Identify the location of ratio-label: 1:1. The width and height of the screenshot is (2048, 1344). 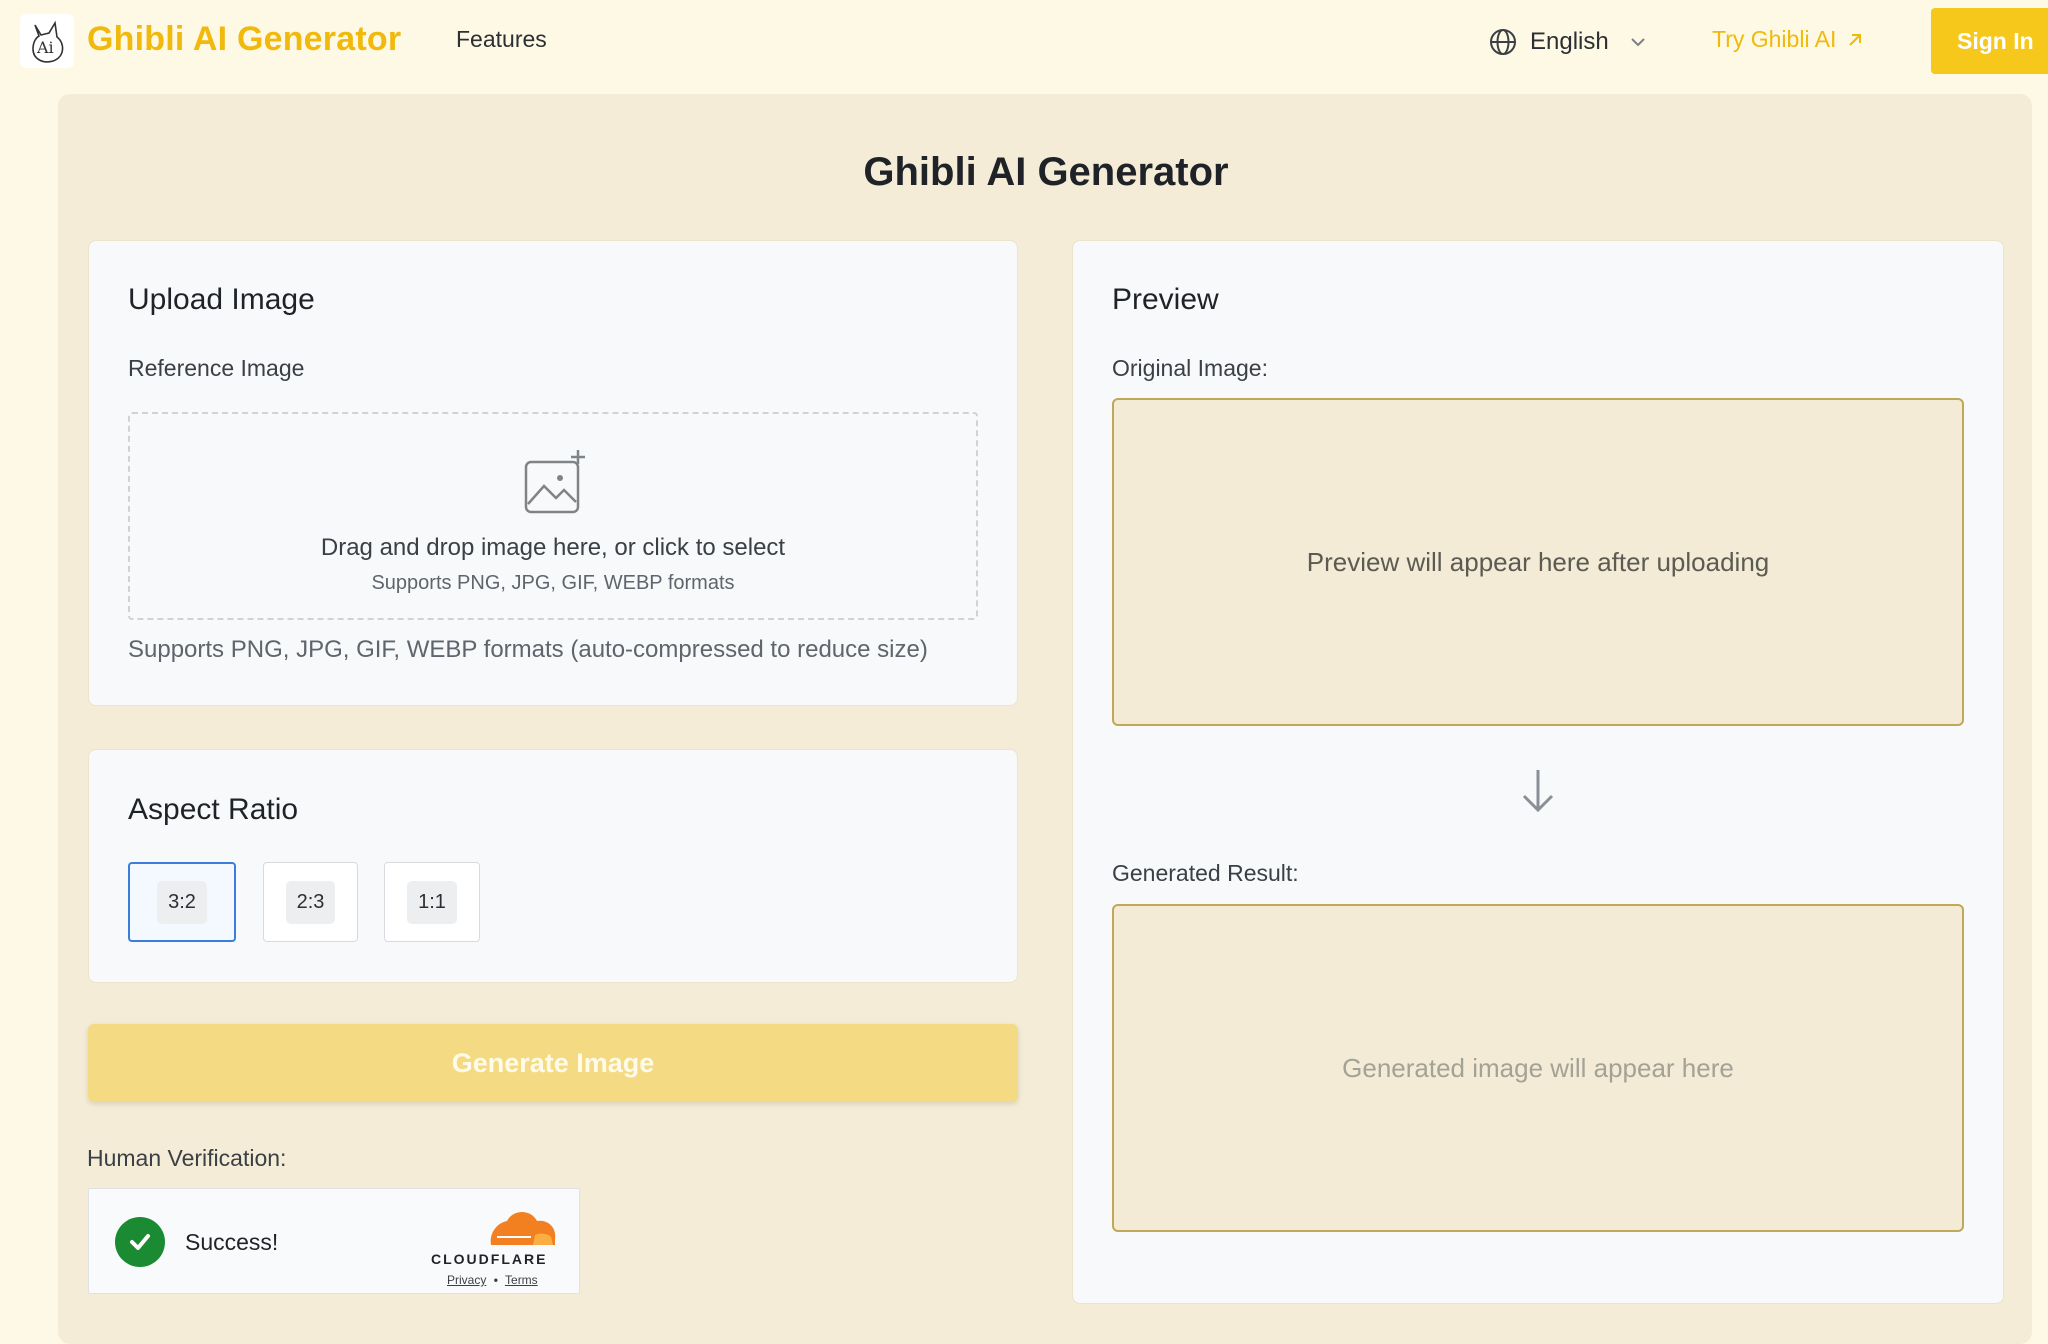
(432, 902).